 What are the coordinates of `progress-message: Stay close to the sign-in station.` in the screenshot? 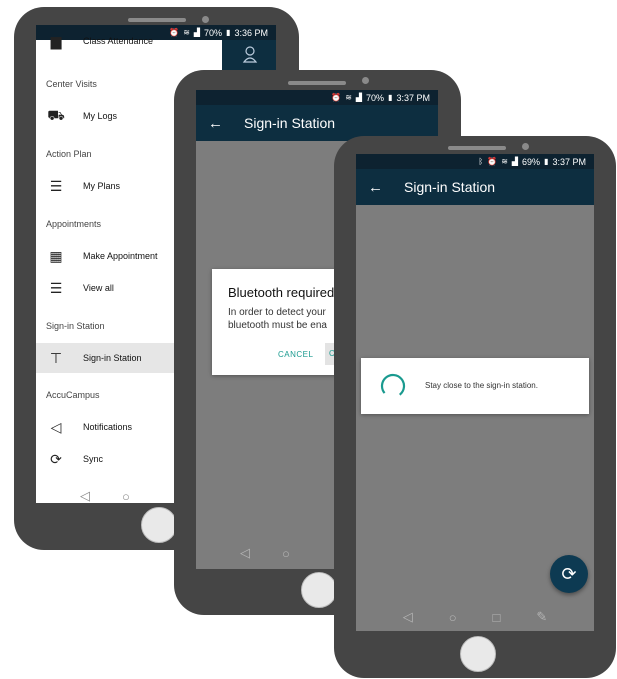 It's located at (481, 385).